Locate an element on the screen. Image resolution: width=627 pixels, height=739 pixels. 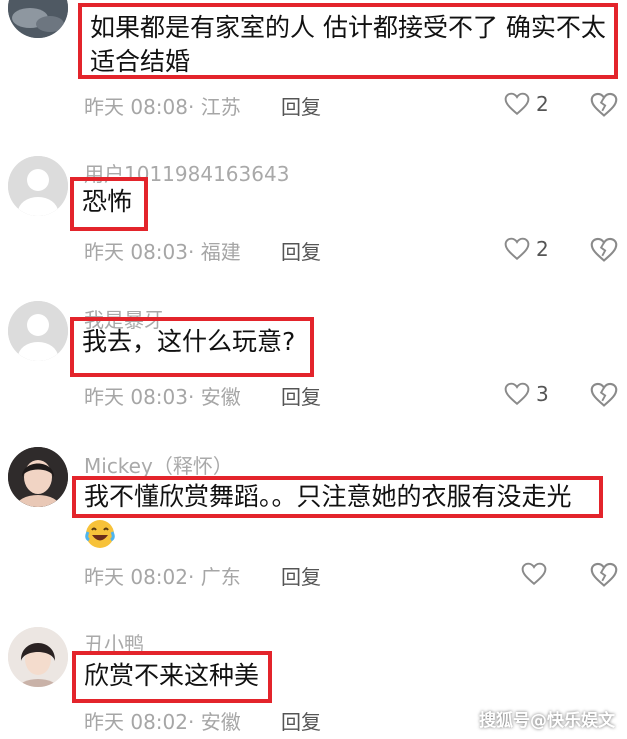
comment-text-box: 我不懂欣赏舞蹈。。只注意她的衣服有没走光 is located at coordinates (337, 497).